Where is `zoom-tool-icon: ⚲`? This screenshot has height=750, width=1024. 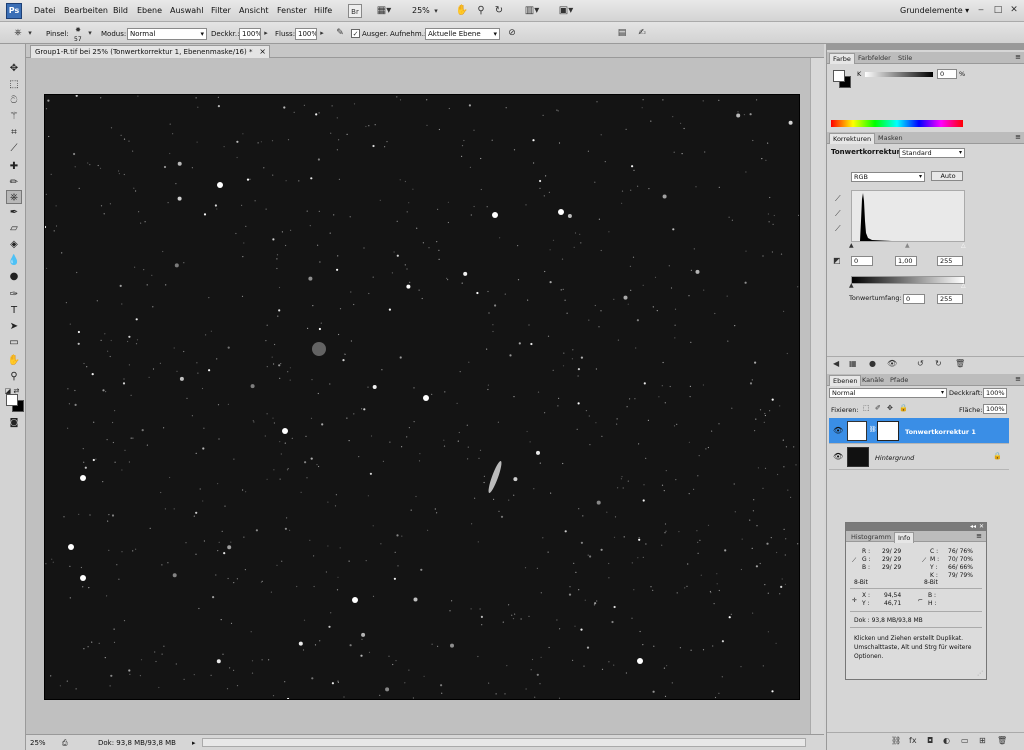 zoom-tool-icon: ⚲ is located at coordinates (14, 377).